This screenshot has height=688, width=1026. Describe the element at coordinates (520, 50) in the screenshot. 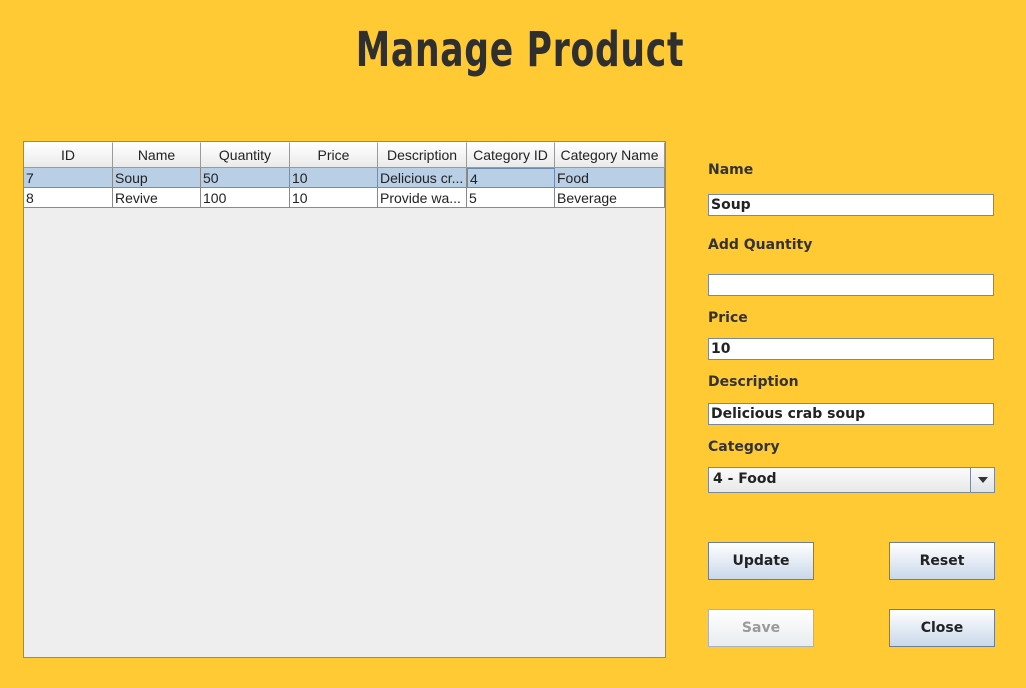

I see `page-title: Manage Product` at that location.